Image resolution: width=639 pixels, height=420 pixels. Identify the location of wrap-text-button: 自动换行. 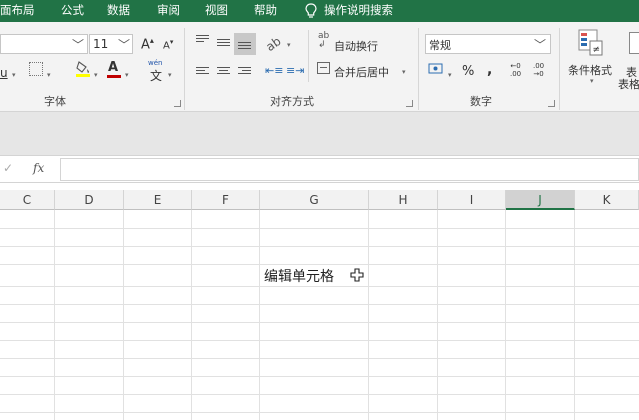
(356, 46).